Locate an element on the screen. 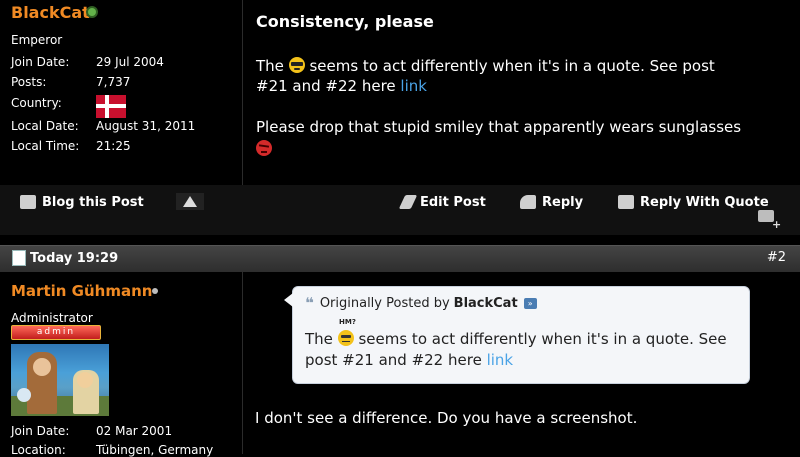 The width and height of the screenshot is (800, 457). post1-title: Consistency, please is located at coordinates (345, 21).